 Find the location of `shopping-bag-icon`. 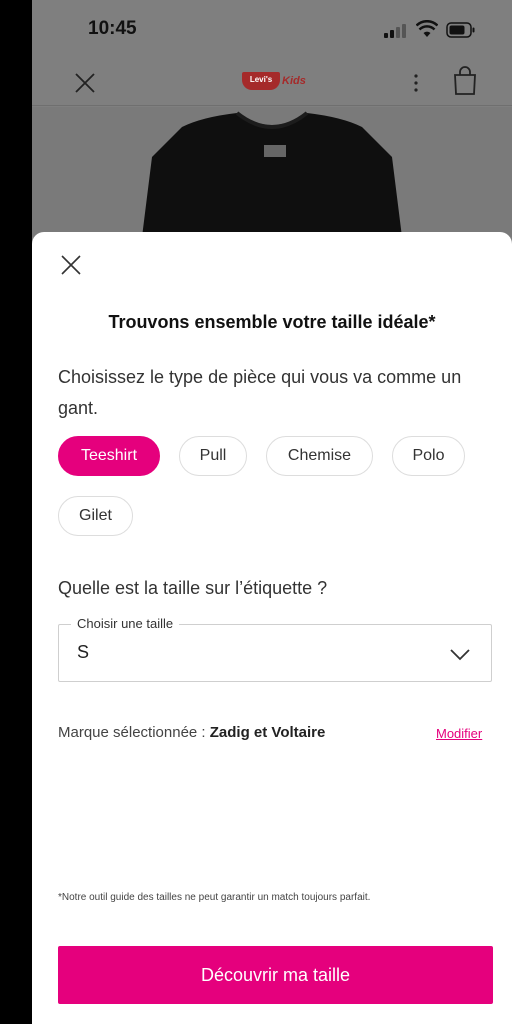

shopping-bag-icon is located at coordinates (465, 81).